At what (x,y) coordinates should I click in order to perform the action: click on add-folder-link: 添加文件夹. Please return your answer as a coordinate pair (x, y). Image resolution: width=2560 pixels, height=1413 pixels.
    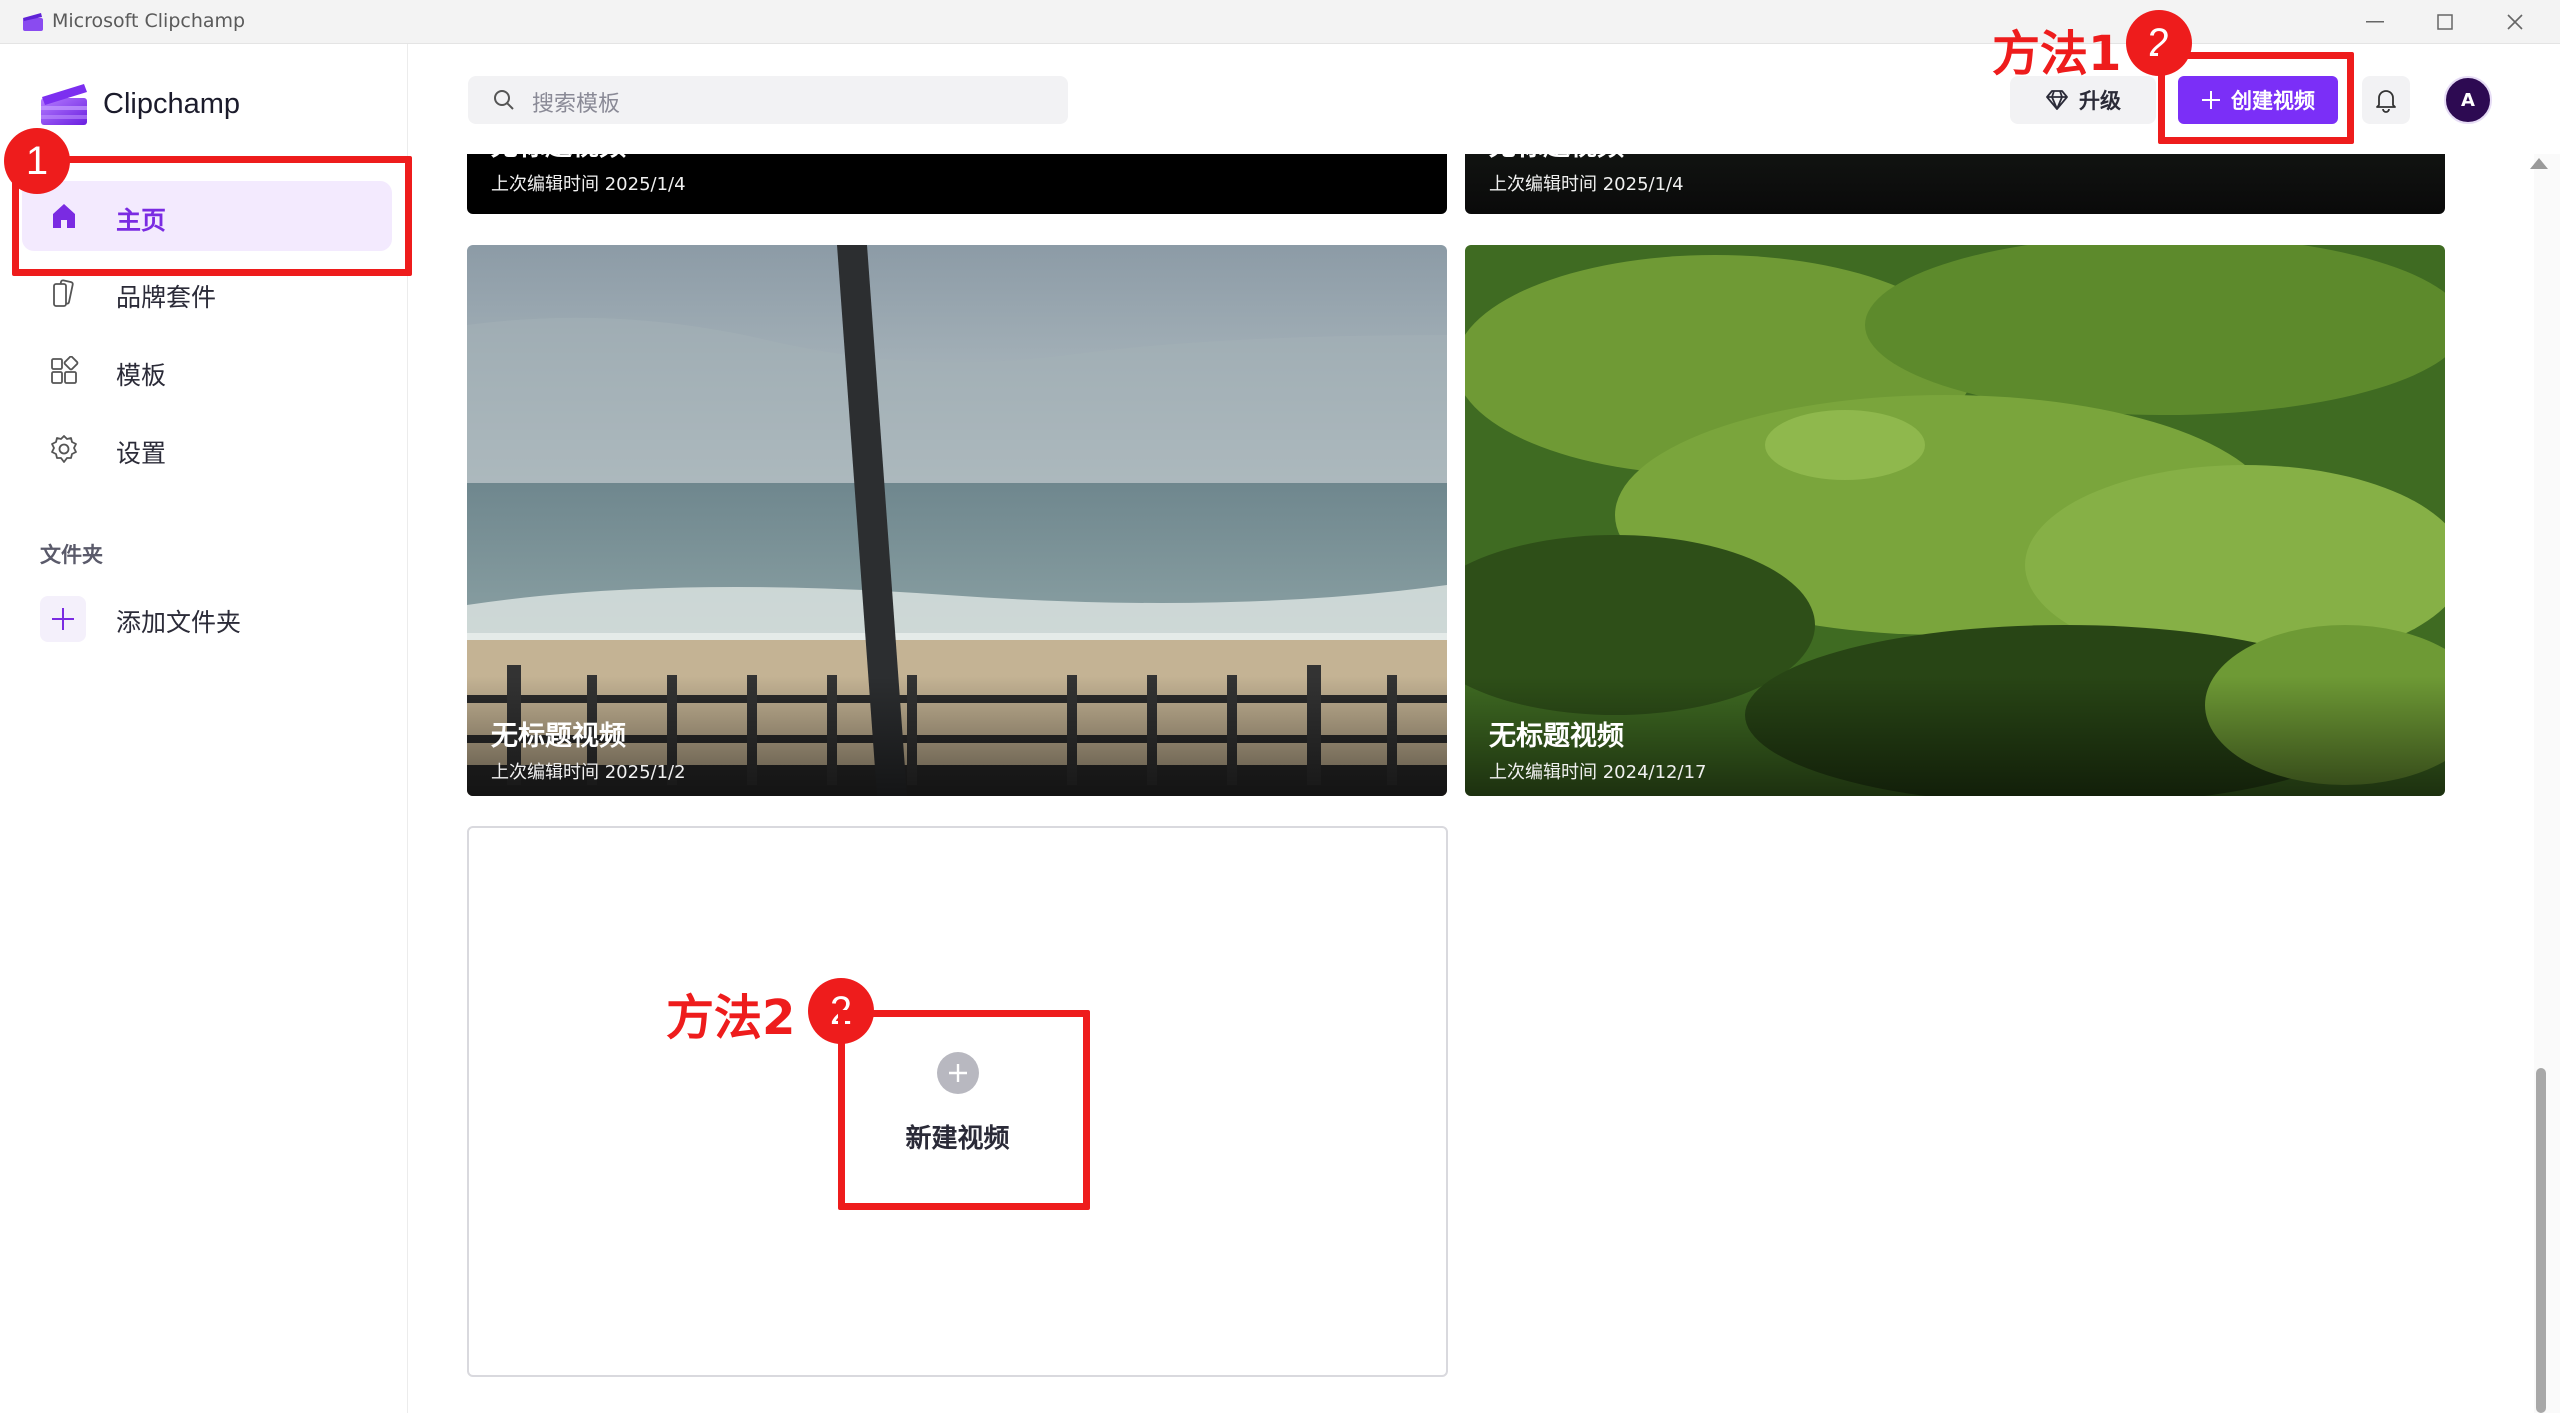
    Looking at the image, I should click on (178, 621).